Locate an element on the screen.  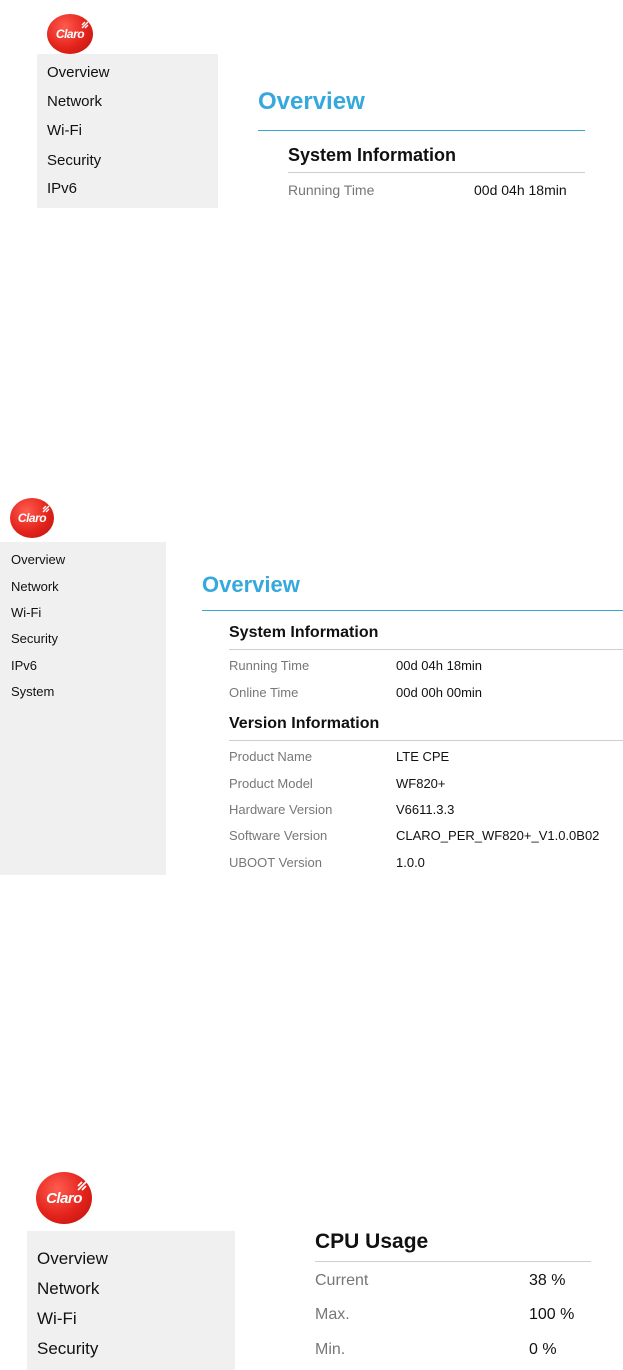
product-model-value: WF820+ is located at coordinates (421, 783).